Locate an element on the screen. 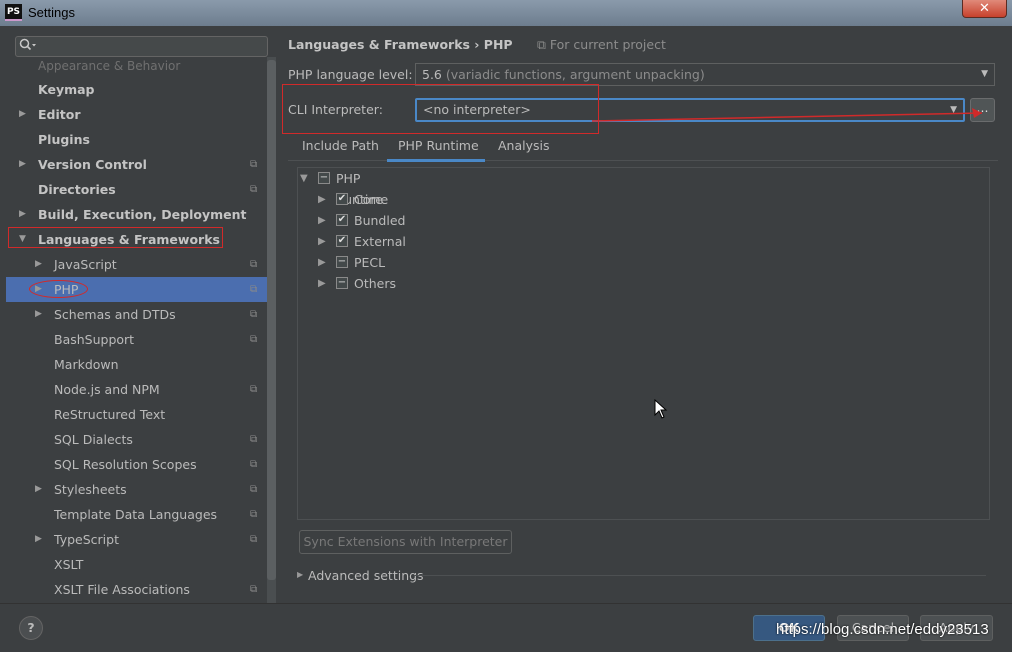  sidebar-scrollbar-thumb is located at coordinates (271, 320).